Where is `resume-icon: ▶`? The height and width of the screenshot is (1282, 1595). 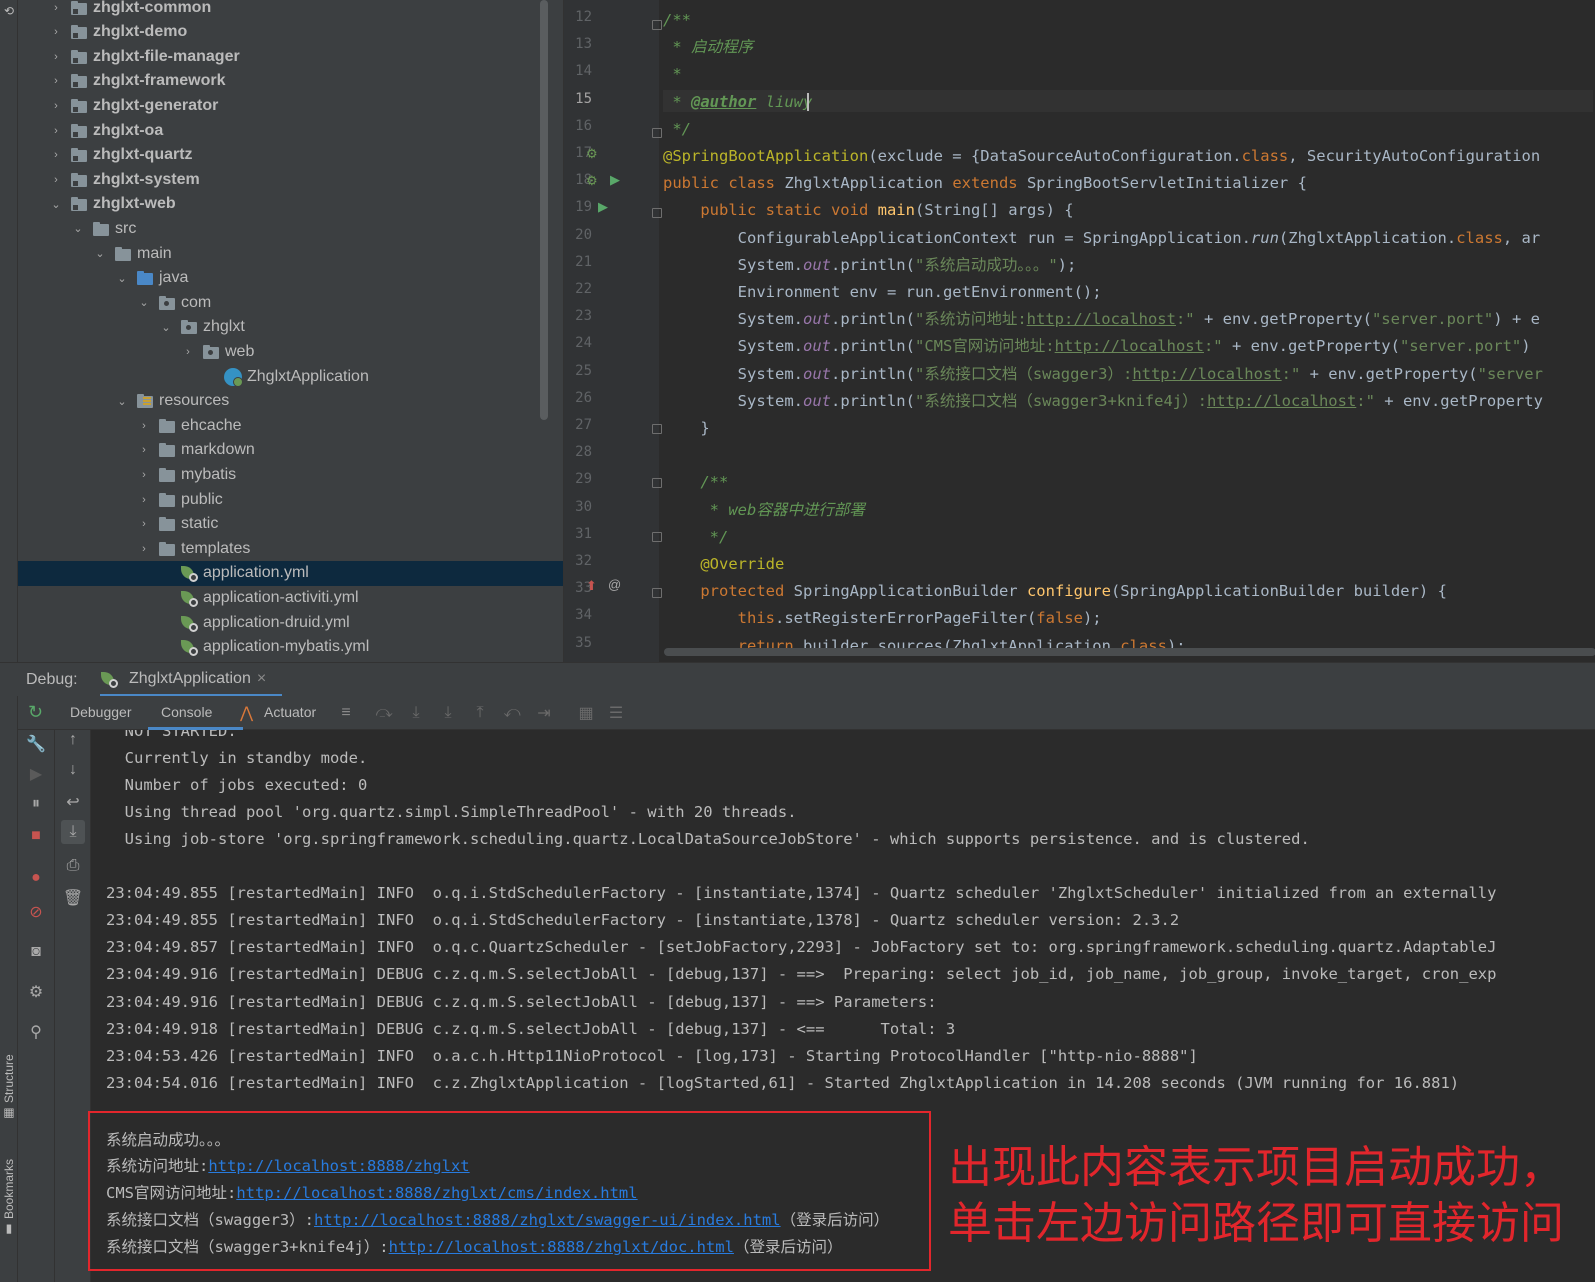 resume-icon: ▶ is located at coordinates (36, 774).